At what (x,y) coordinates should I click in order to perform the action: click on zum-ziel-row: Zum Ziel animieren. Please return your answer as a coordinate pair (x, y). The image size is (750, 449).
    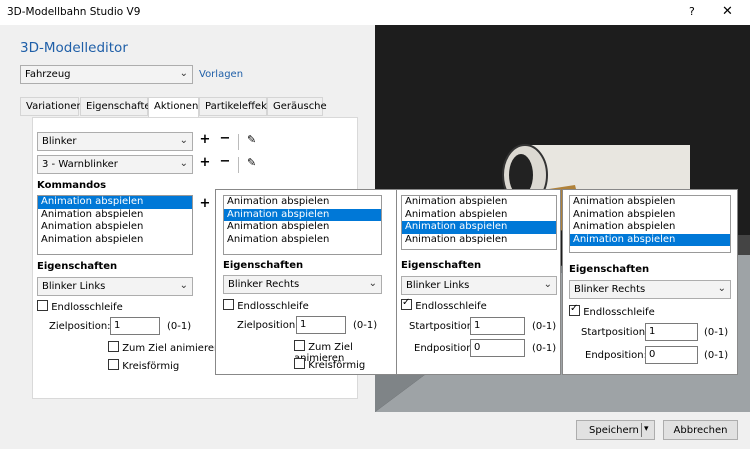
    Looking at the image, I should click on (164, 347).